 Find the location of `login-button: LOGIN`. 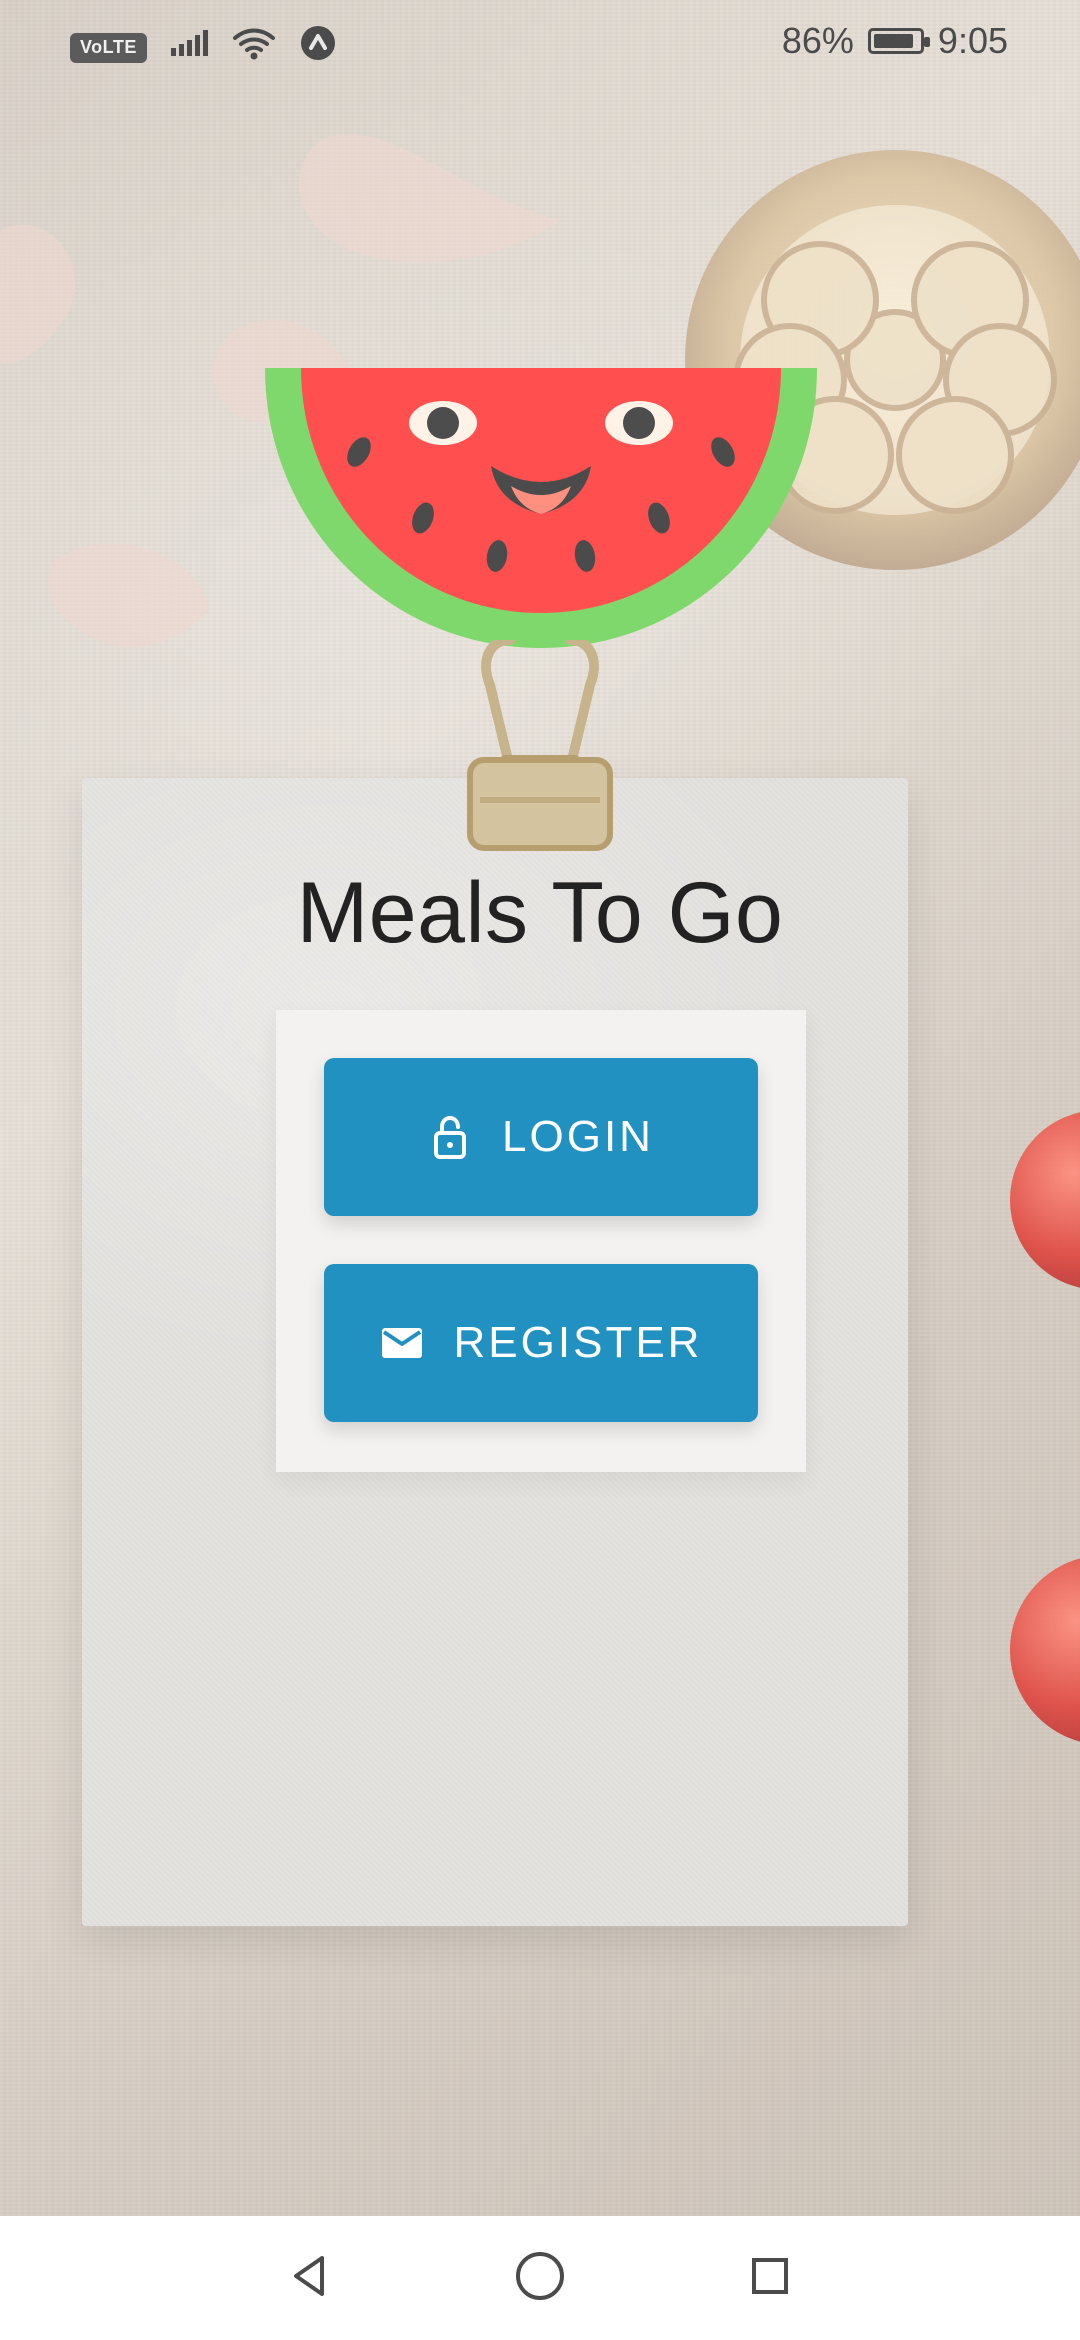

login-button: LOGIN is located at coordinates (541, 1137).